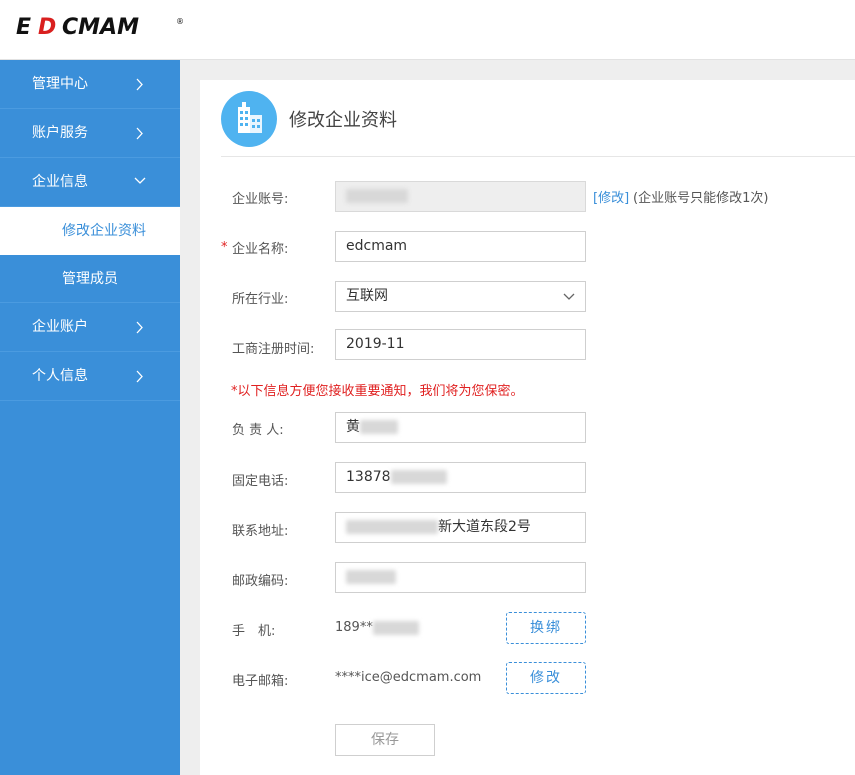 This screenshot has height=775, width=855. I want to click on owner-label: 负 责 人:, so click(258, 430).